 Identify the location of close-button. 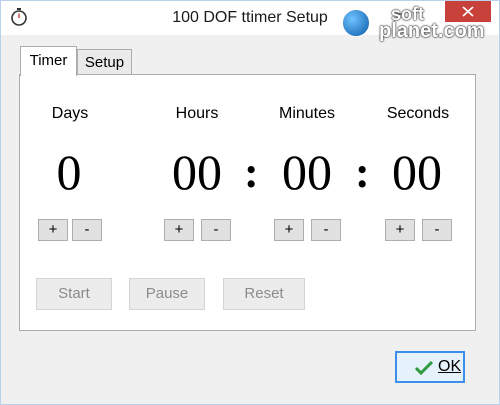
(468, 11).